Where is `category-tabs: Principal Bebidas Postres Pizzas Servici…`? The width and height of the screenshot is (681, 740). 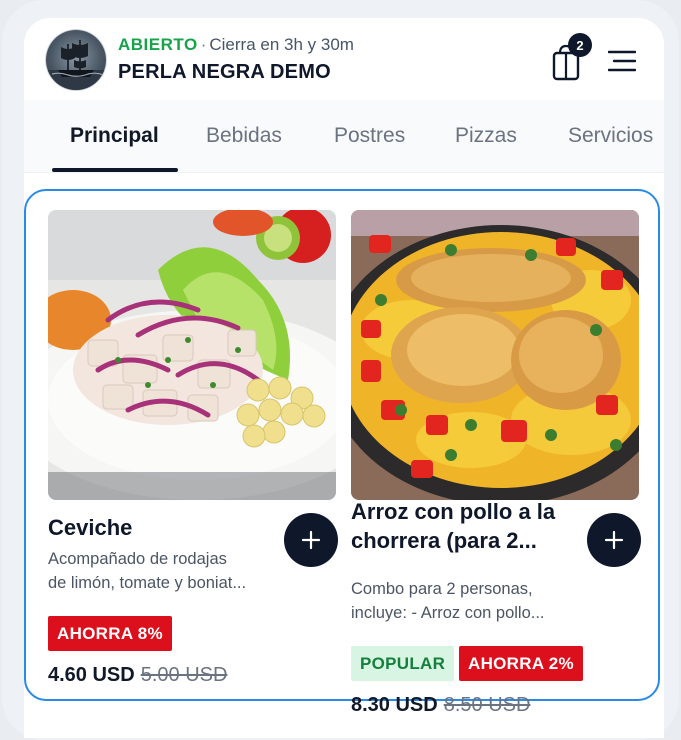 category-tabs: Principal Bebidas Postres Pizzas Servici… is located at coordinates (344, 136).